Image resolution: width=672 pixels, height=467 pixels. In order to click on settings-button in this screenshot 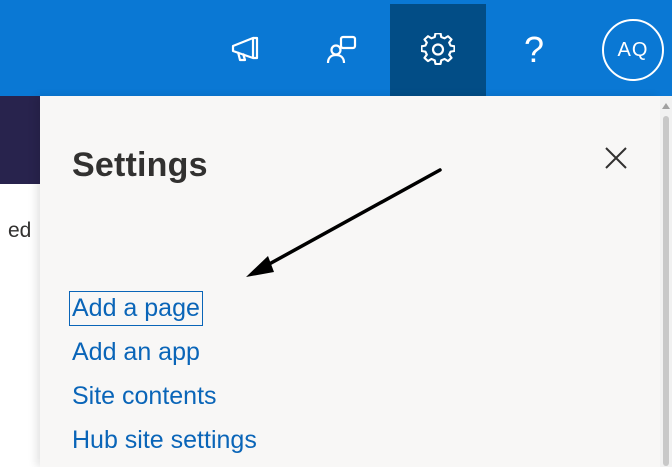, I will do `click(438, 50)`.